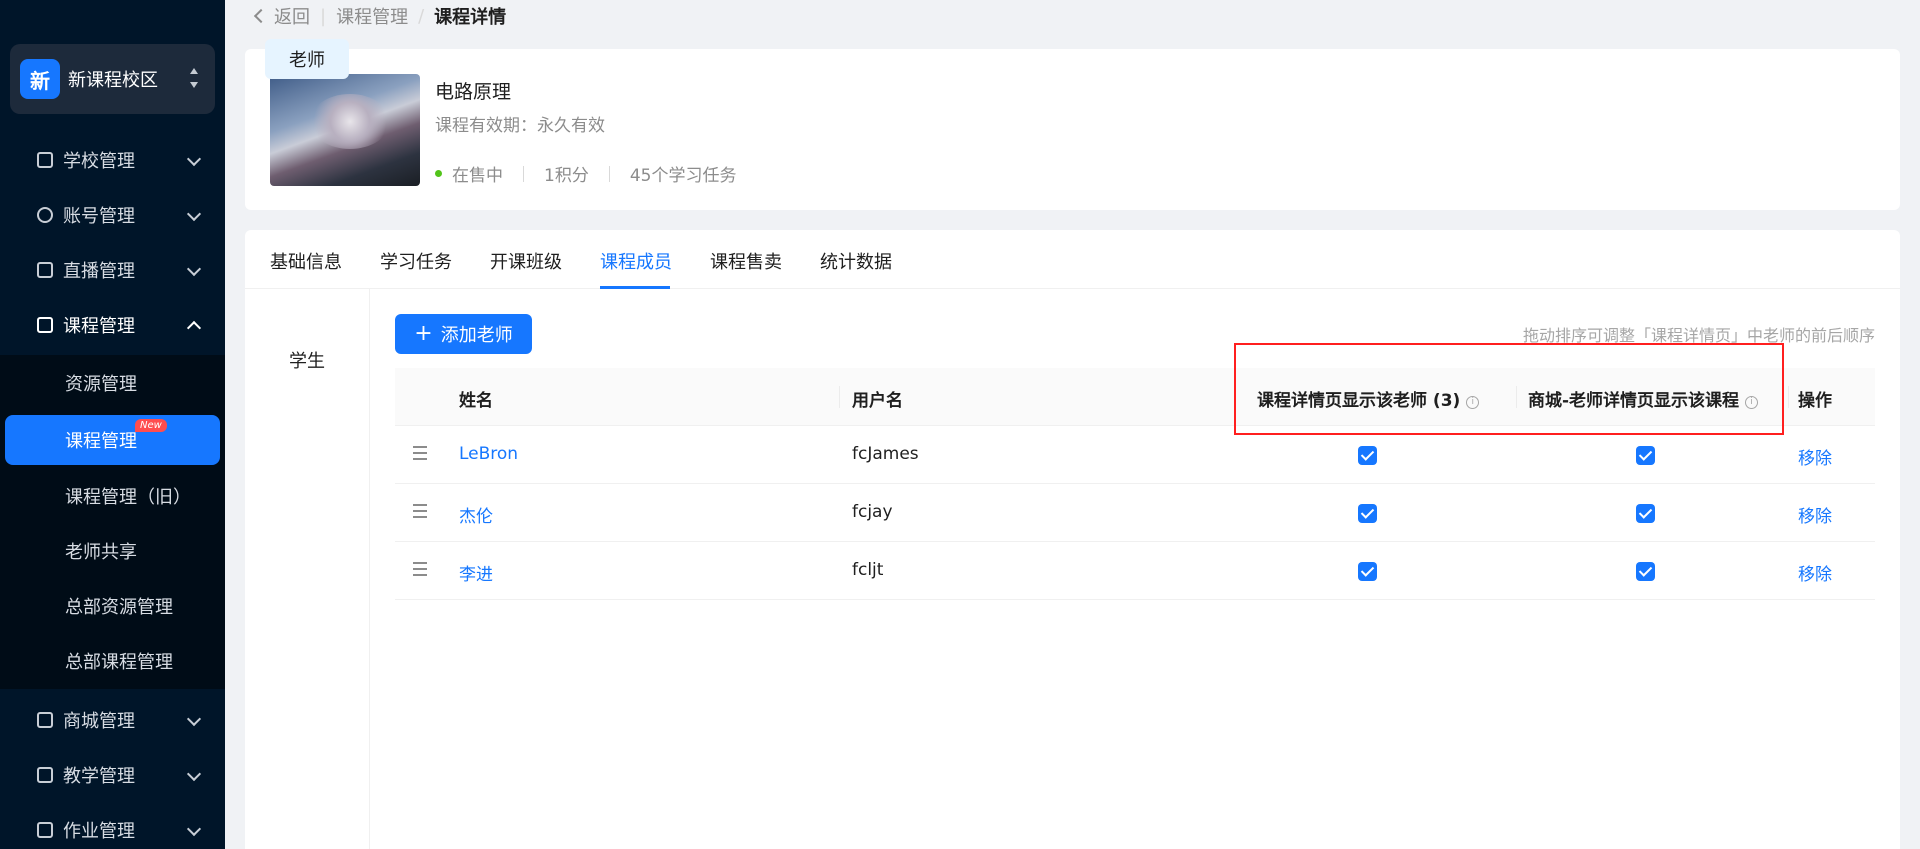 Image resolution: width=1920 pixels, height=849 pixels. Describe the element at coordinates (1072, 259) in the screenshot. I see `tab-bar: 基础信息 学习任务 开课班级 课程成员 课程售卖 统计数据` at that location.